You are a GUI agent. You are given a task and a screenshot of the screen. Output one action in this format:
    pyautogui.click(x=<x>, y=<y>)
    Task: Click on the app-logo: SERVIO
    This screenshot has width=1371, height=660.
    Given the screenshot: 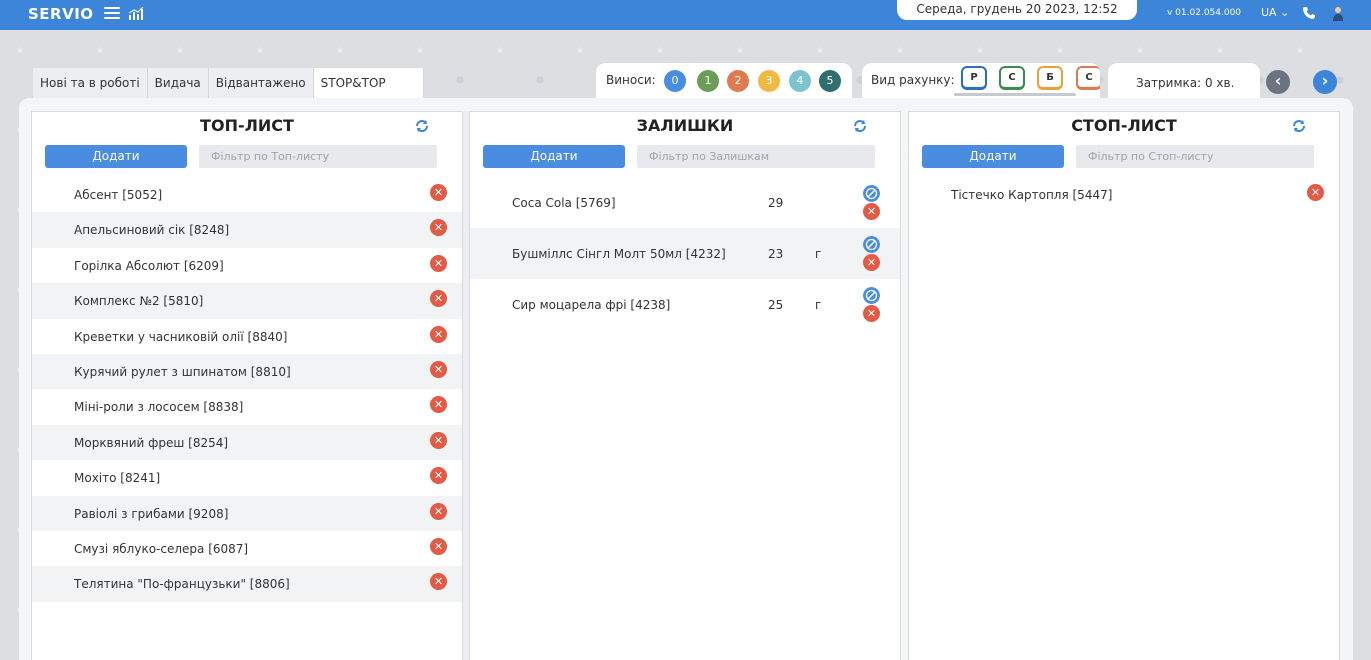 What is the action you would take?
    pyautogui.click(x=61, y=14)
    